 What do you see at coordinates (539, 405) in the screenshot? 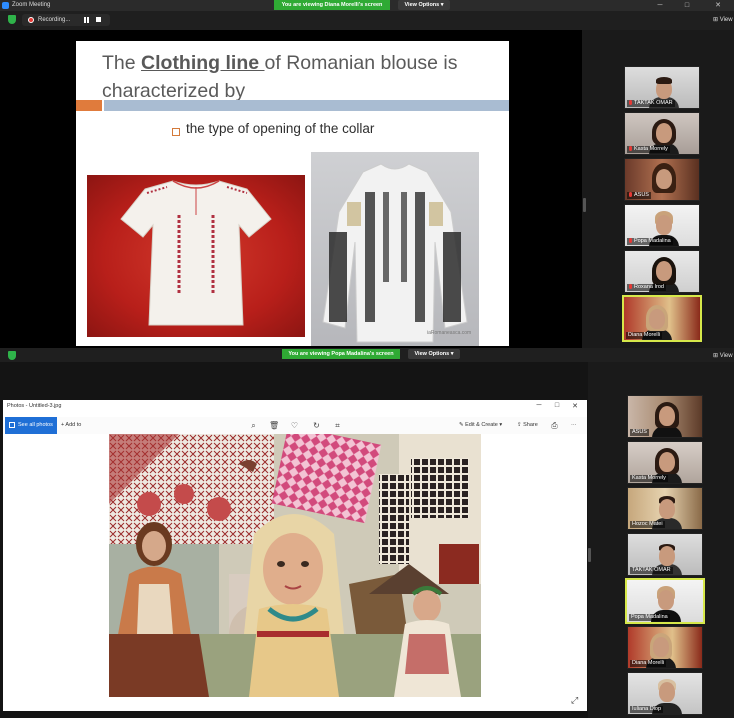
I see `photos-minimize-button: ─` at bounding box center [539, 405].